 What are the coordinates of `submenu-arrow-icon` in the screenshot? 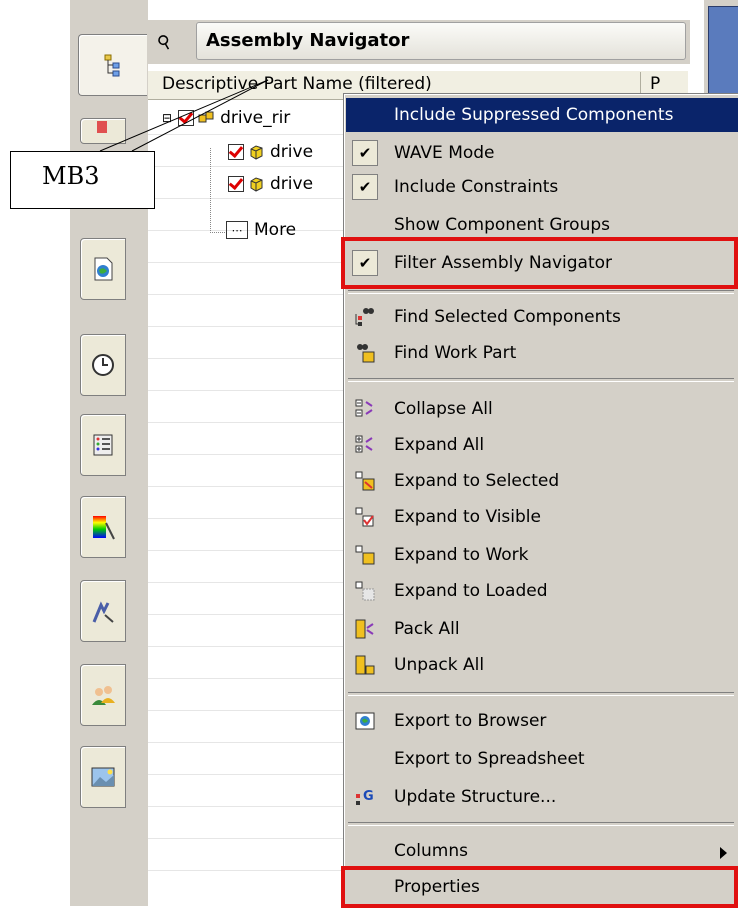 It's located at (723, 853).